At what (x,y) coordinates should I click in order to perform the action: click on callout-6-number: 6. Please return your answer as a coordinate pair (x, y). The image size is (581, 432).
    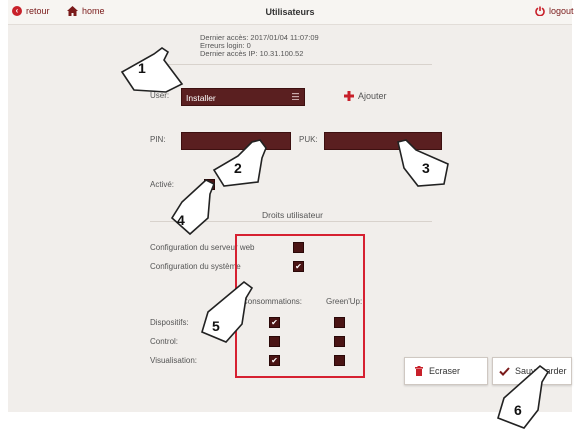
    Looking at the image, I should click on (518, 410).